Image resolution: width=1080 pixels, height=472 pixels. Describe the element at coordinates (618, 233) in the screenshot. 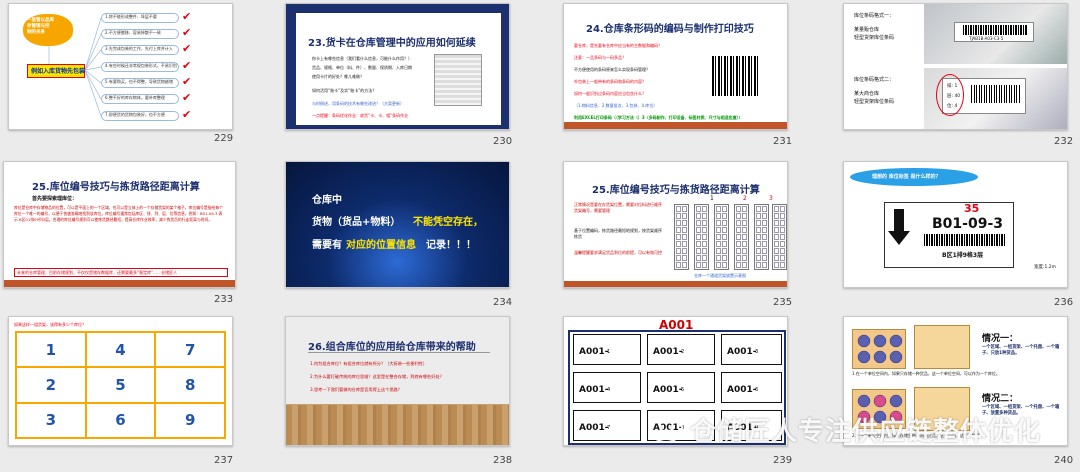

I see `bullet-2: 基于位置编码，拣货路径最短地规划，按货架顺序拣货` at that location.